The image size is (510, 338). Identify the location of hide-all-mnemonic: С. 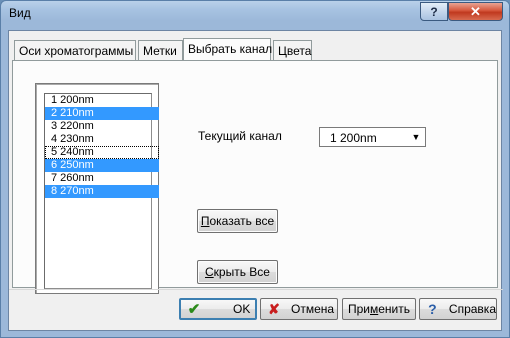
(209, 272).